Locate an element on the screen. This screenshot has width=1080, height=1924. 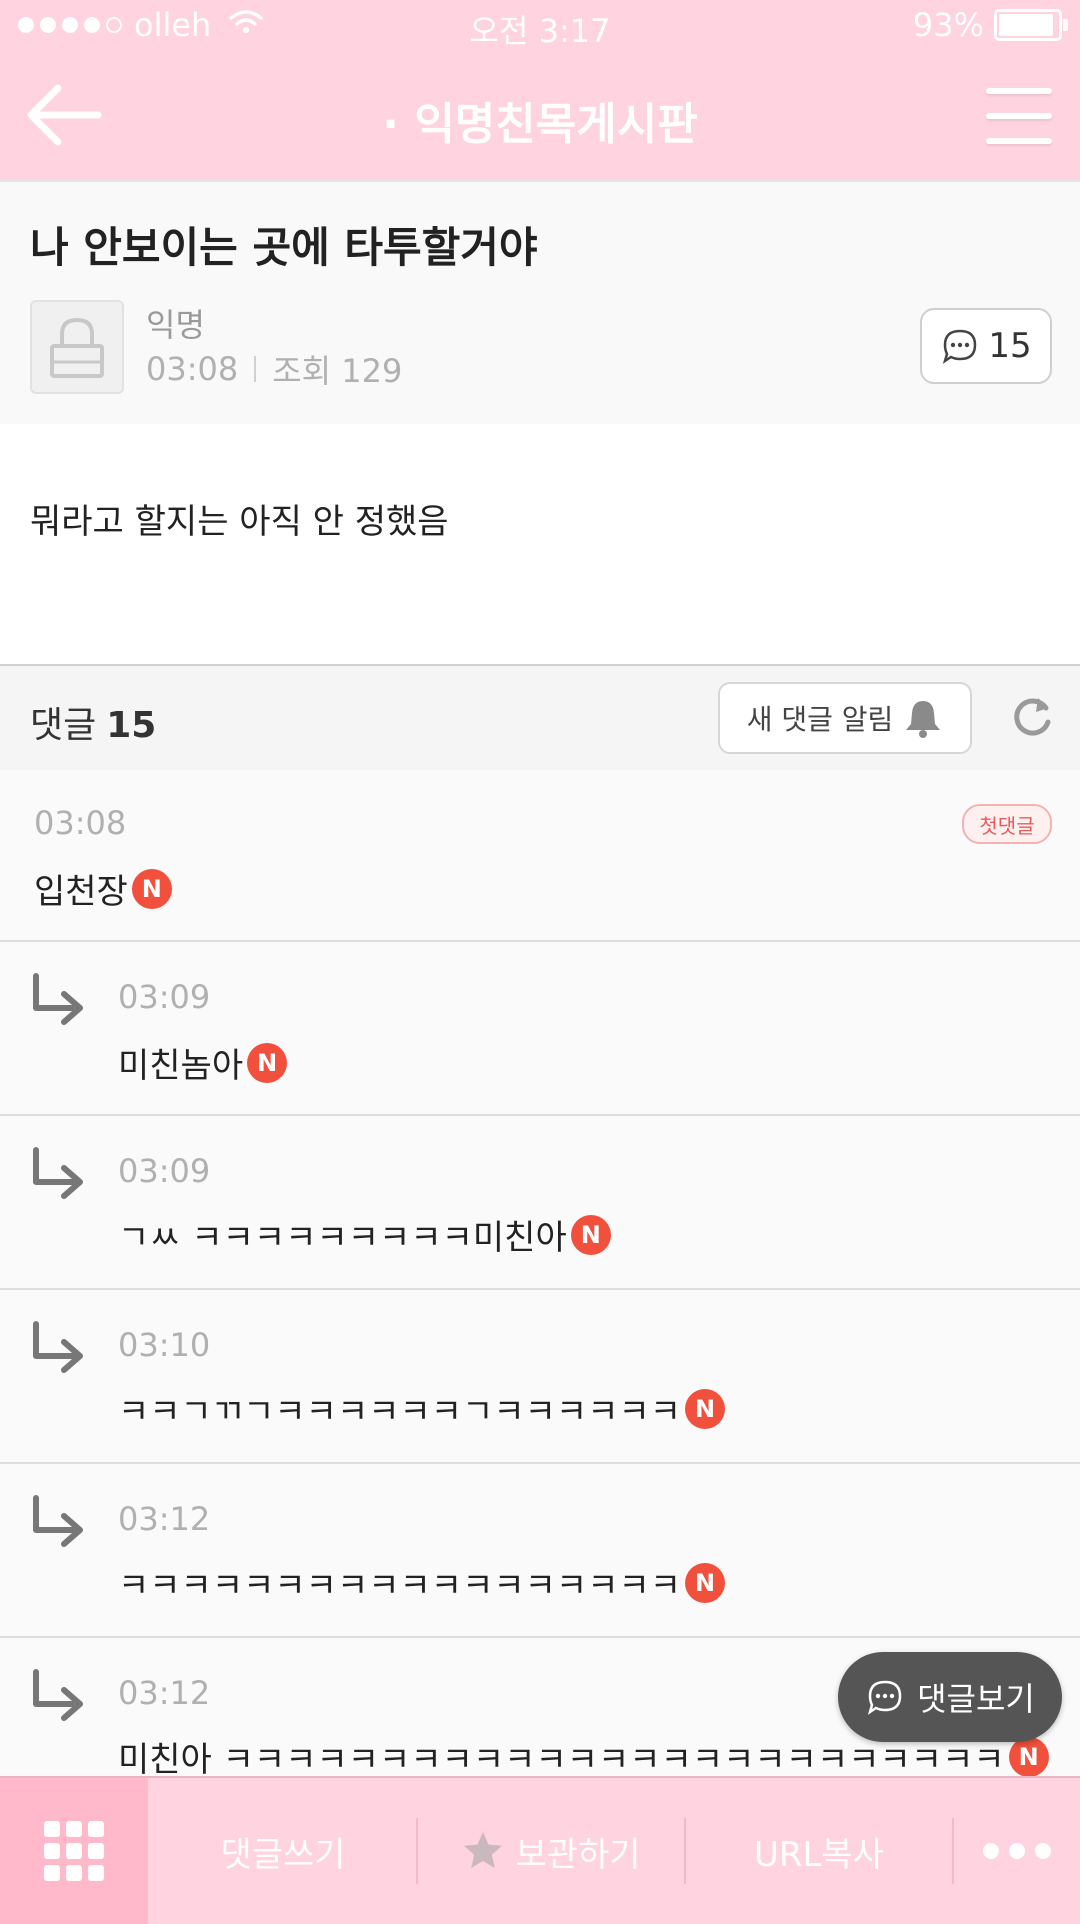
comment-count-button: 15 is located at coordinates (986, 346).